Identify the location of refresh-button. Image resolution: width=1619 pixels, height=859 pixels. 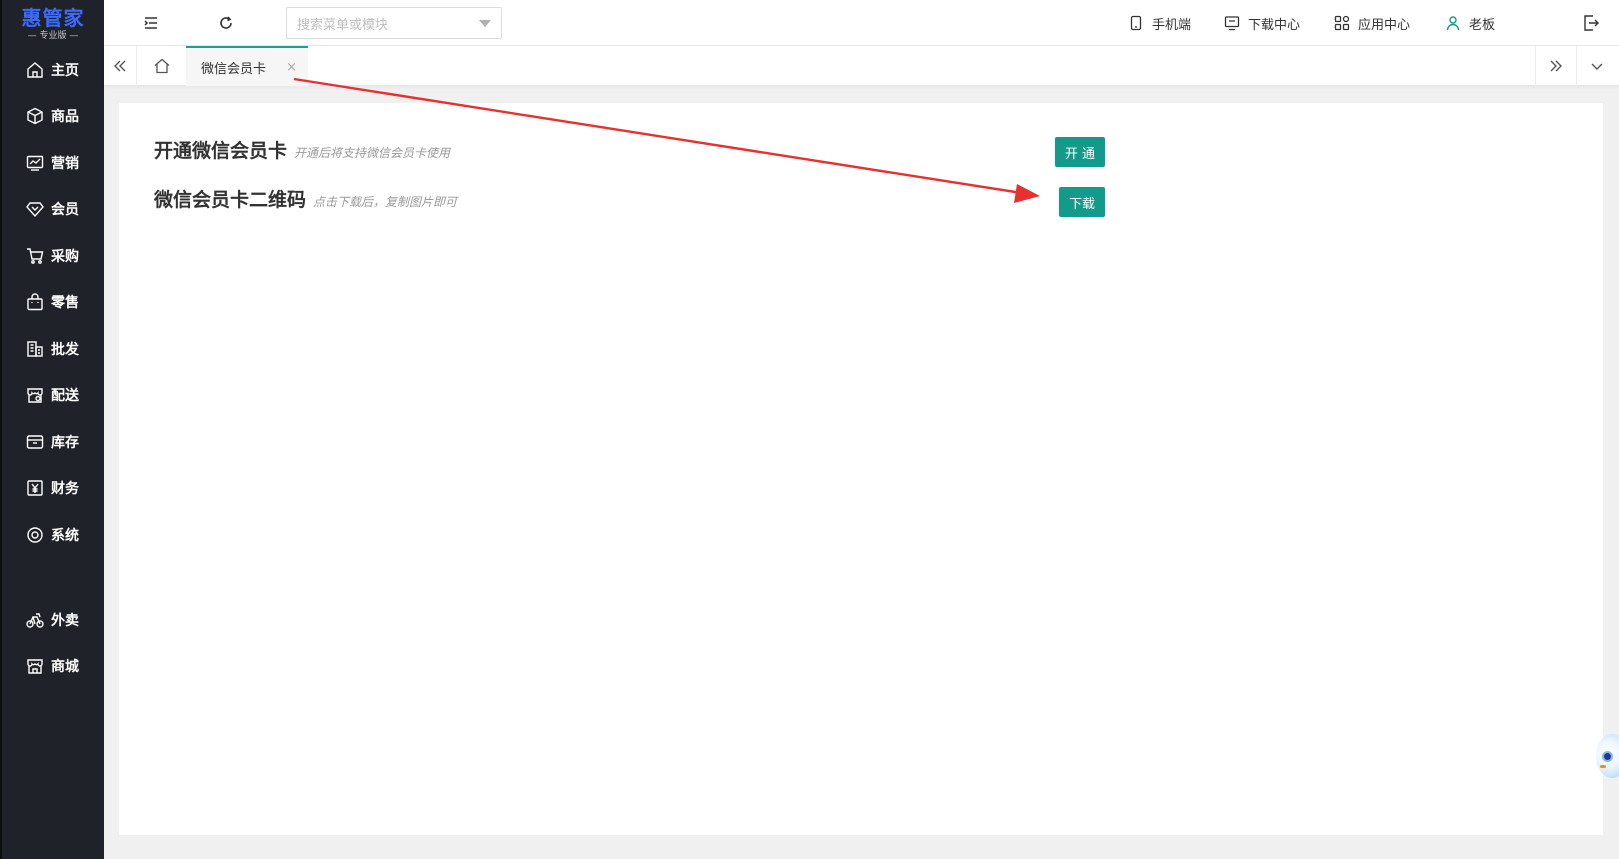
(226, 23).